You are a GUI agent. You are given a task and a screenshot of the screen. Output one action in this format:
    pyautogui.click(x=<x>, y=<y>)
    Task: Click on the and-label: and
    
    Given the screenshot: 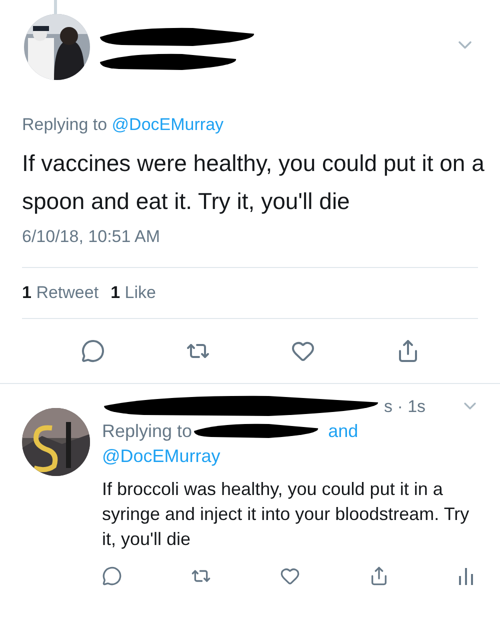 What is the action you would take?
    pyautogui.click(x=343, y=431)
    